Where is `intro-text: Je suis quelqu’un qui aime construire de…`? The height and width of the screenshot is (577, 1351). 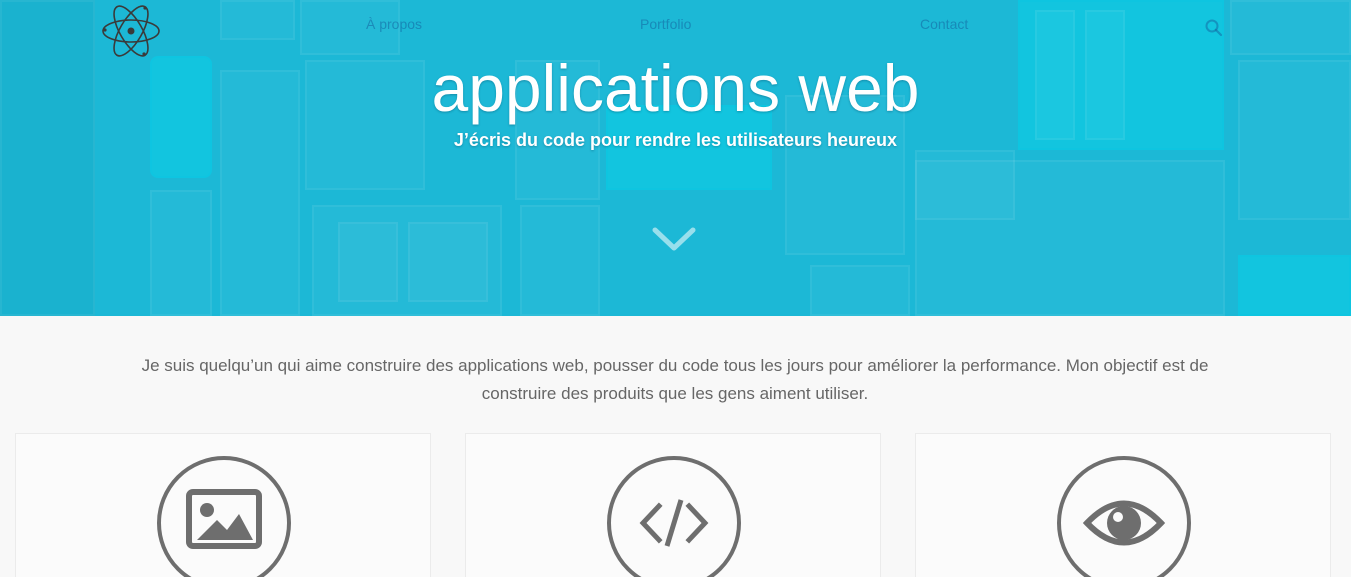 intro-text: Je suis quelqu’un qui aime construire de… is located at coordinates (675, 379).